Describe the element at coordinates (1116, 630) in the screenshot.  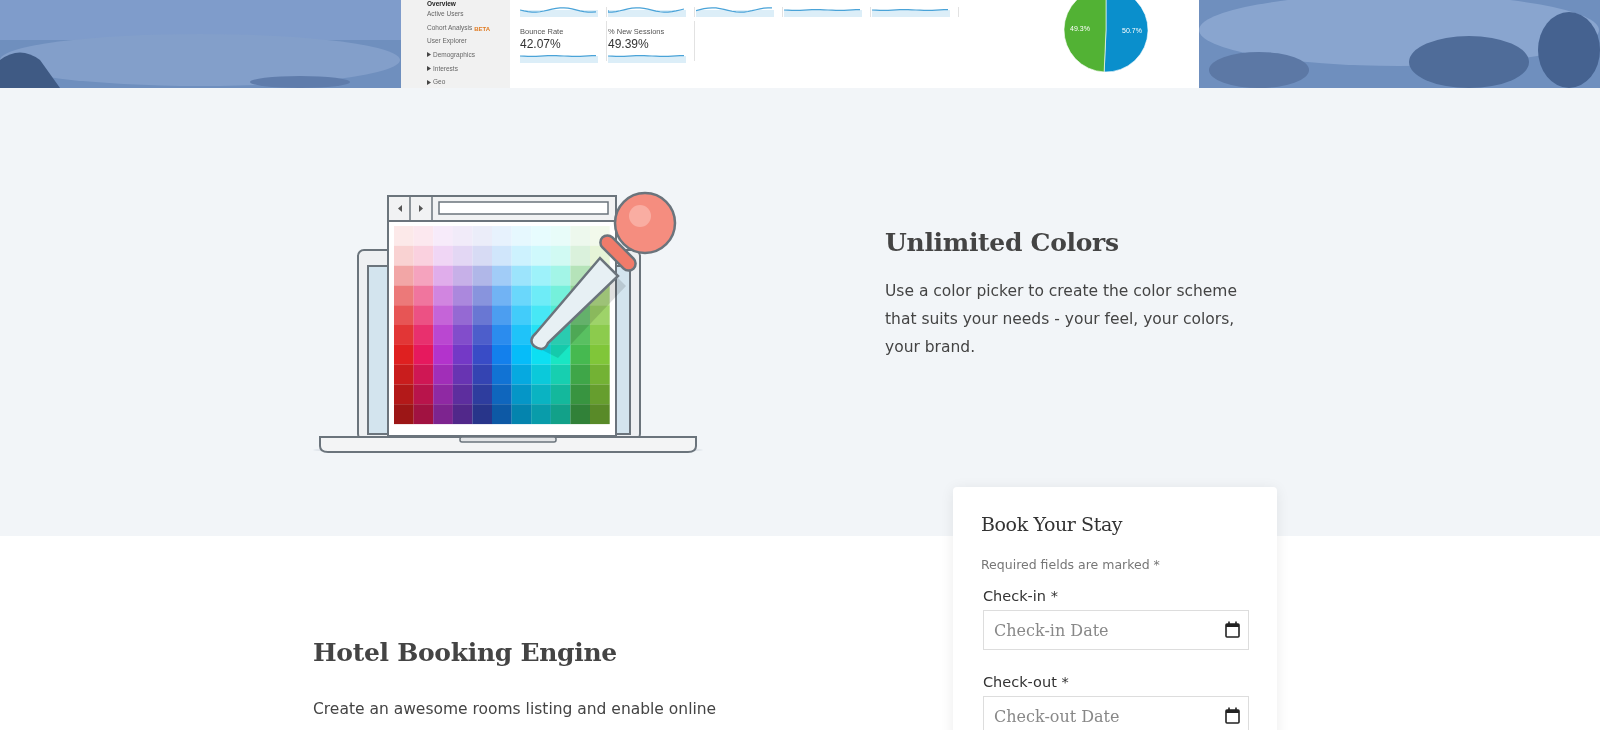
I see `date-field: Check-in Date` at that location.